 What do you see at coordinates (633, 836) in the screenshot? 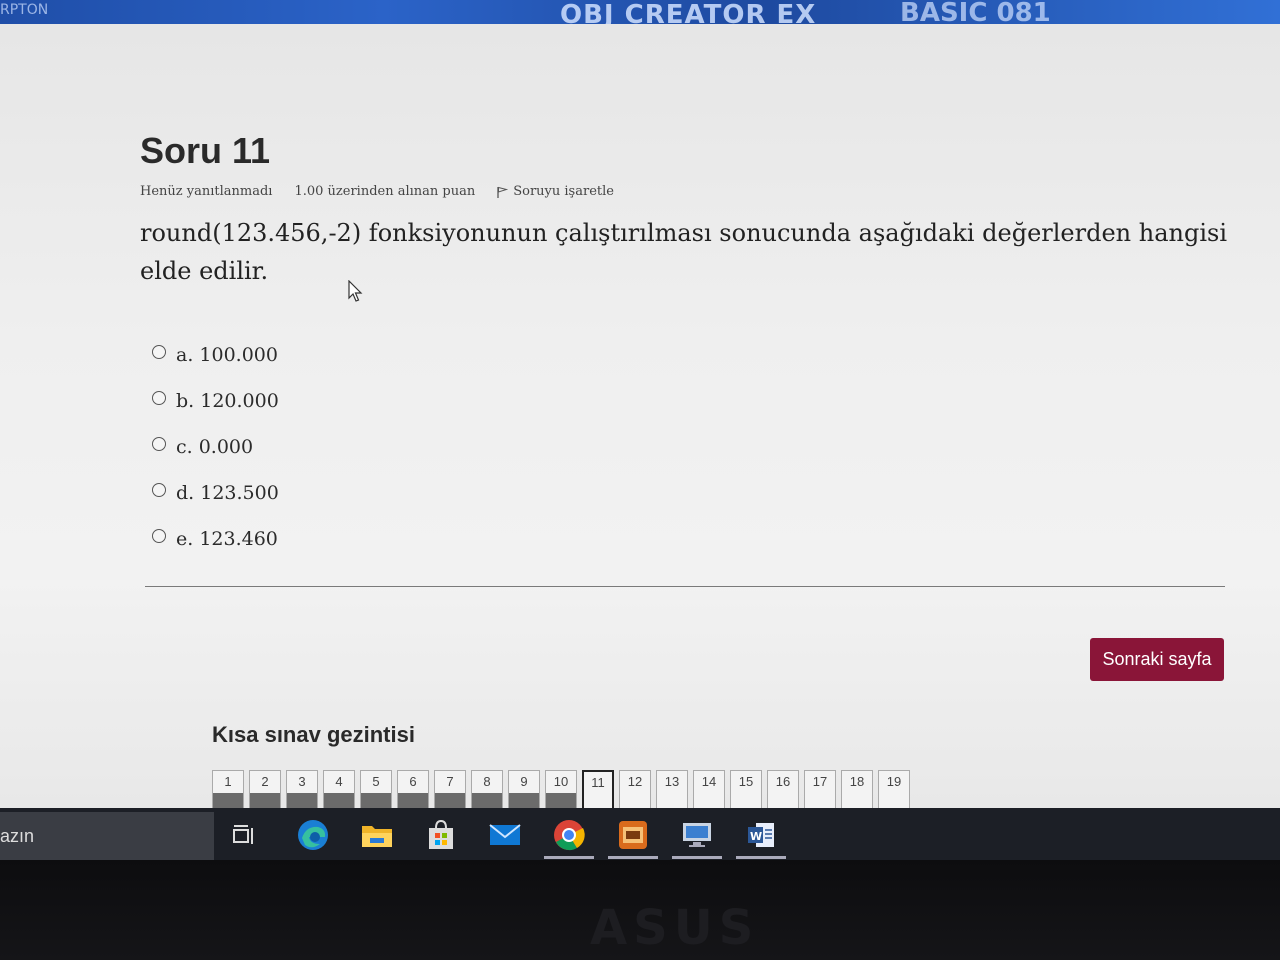
I see `app-icon` at bounding box center [633, 836].